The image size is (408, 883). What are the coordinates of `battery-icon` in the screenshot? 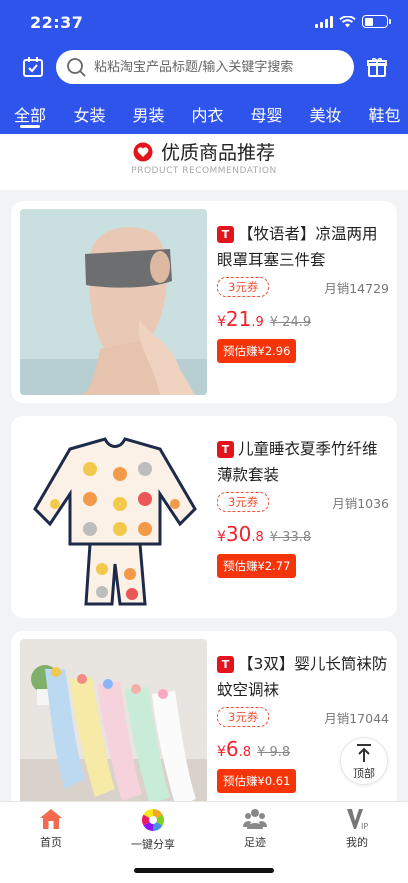 It's located at (376, 21).